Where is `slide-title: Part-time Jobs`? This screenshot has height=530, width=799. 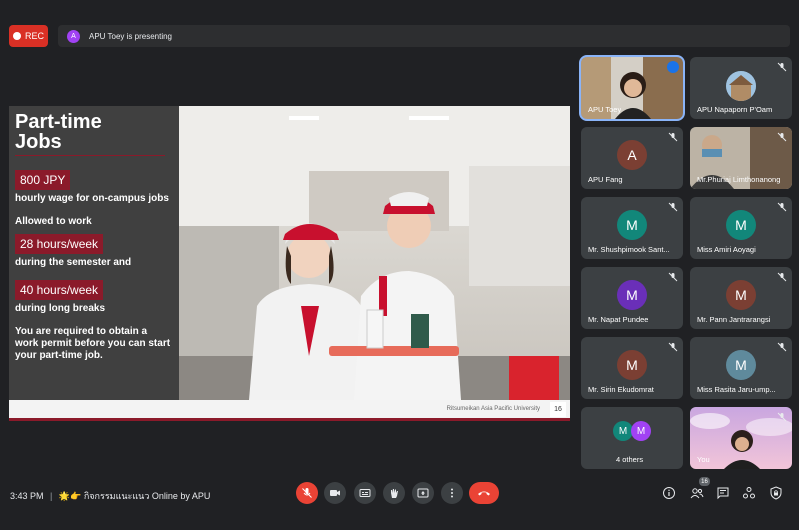
slide-title: Part-time Jobs is located at coordinates (94, 132).